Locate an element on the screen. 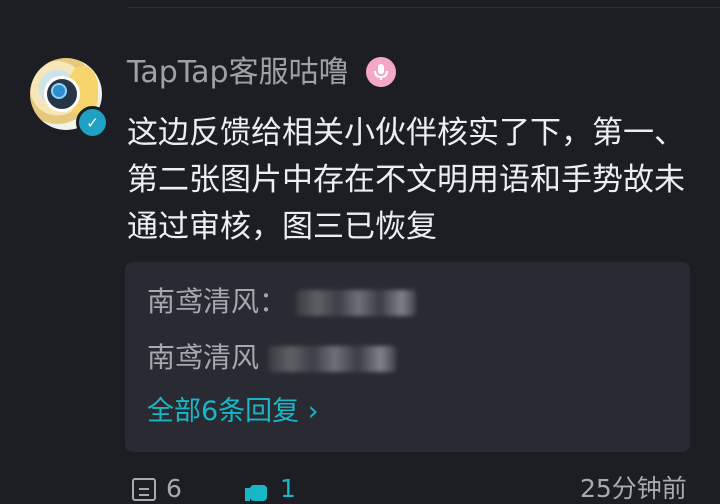 The width and height of the screenshot is (720, 504). comment-icon is located at coordinates (144, 489).